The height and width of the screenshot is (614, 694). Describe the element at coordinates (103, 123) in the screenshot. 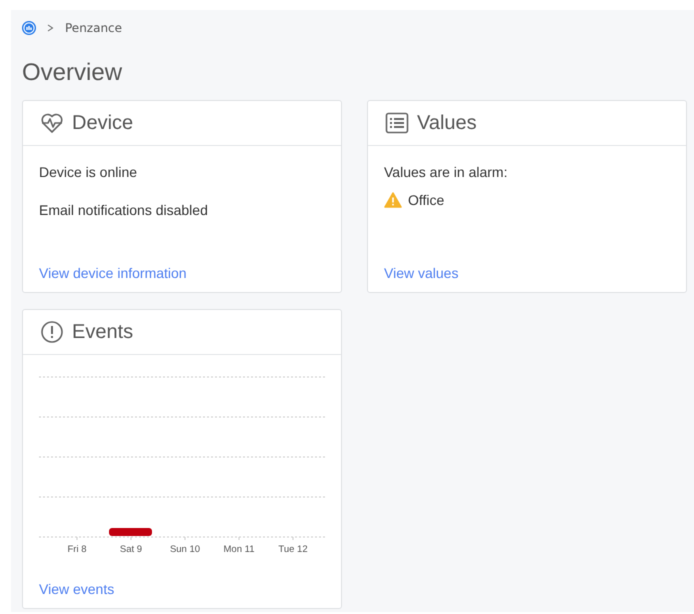

I see `card-title: Device` at that location.